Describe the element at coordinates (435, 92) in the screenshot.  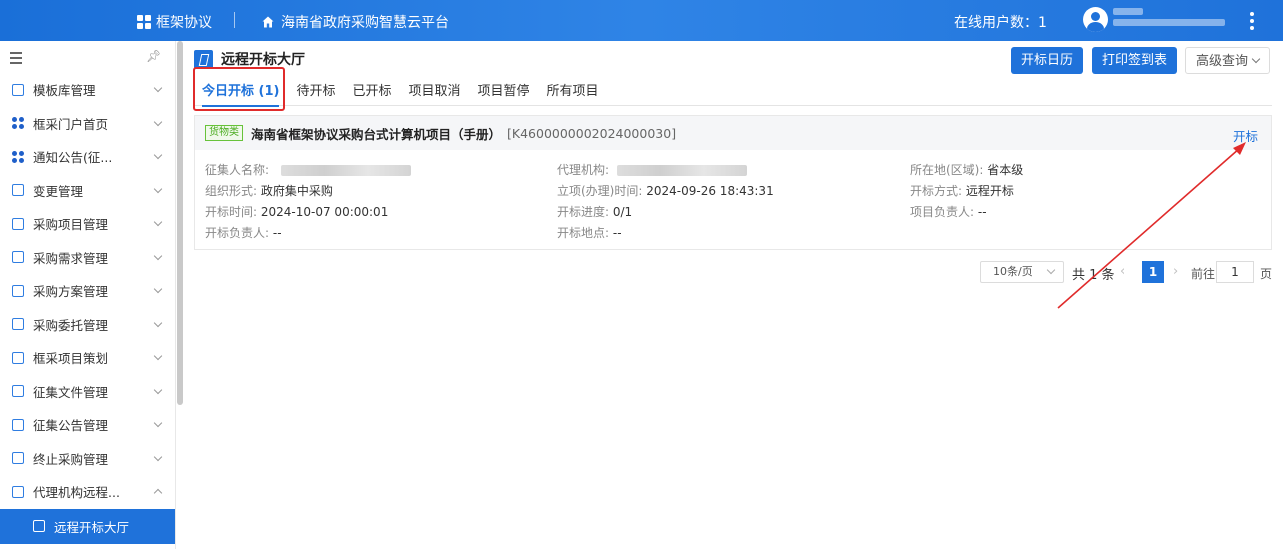
I see `tab: 项目取消` at that location.